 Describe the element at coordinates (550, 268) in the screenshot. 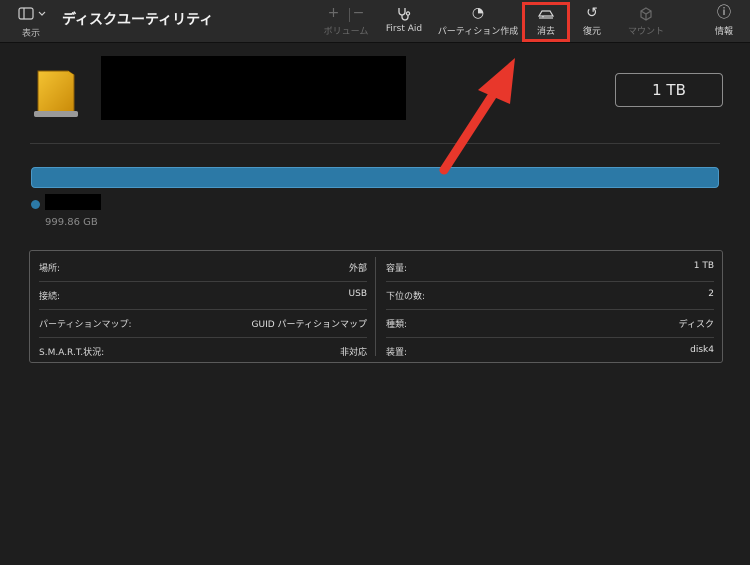

I see `info-row-capacity: 容量: 1 TB` at that location.